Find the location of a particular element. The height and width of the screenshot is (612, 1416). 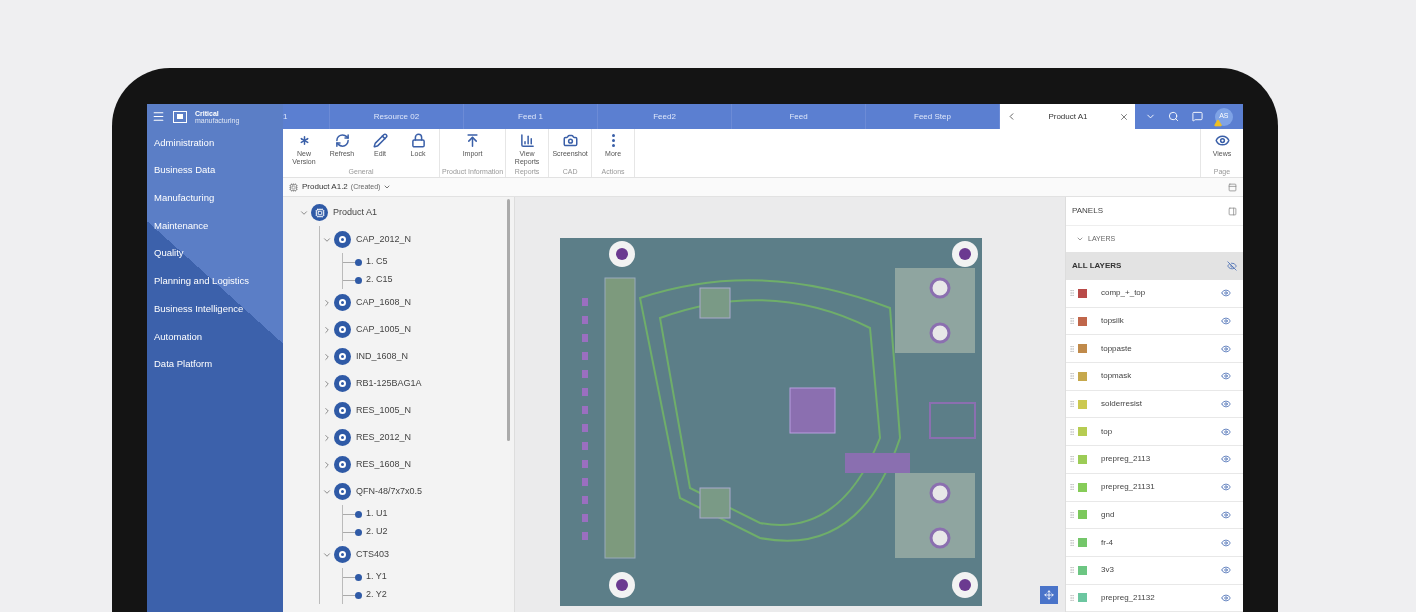

layer-name: prepreg_21132 is located at coordinates (1128, 597).